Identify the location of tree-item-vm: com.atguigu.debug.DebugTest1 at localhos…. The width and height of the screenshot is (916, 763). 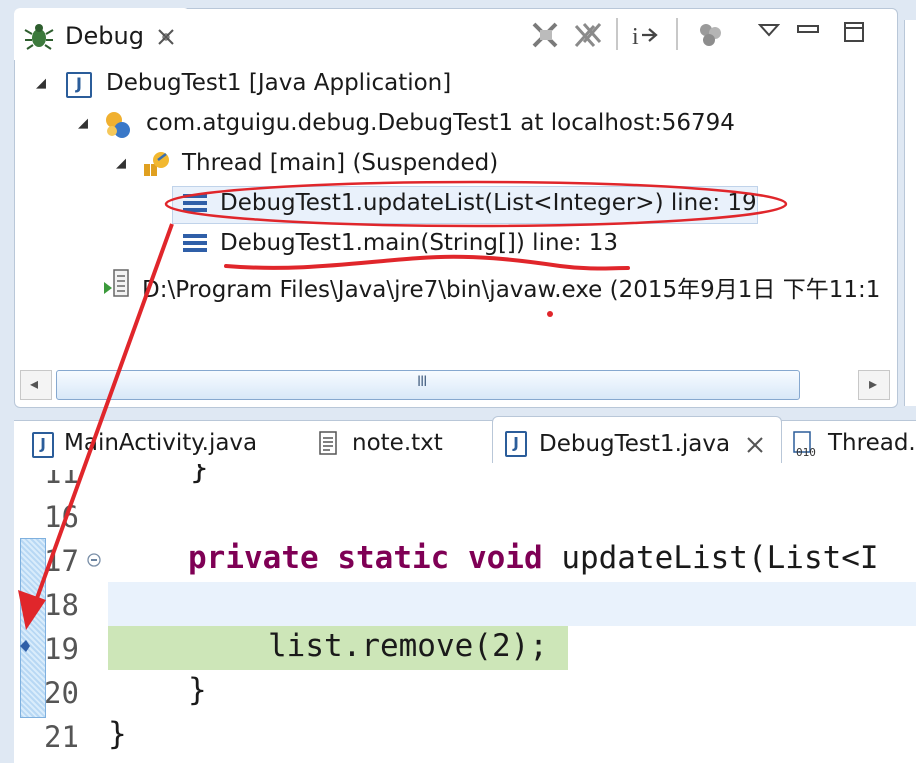
(440, 123).